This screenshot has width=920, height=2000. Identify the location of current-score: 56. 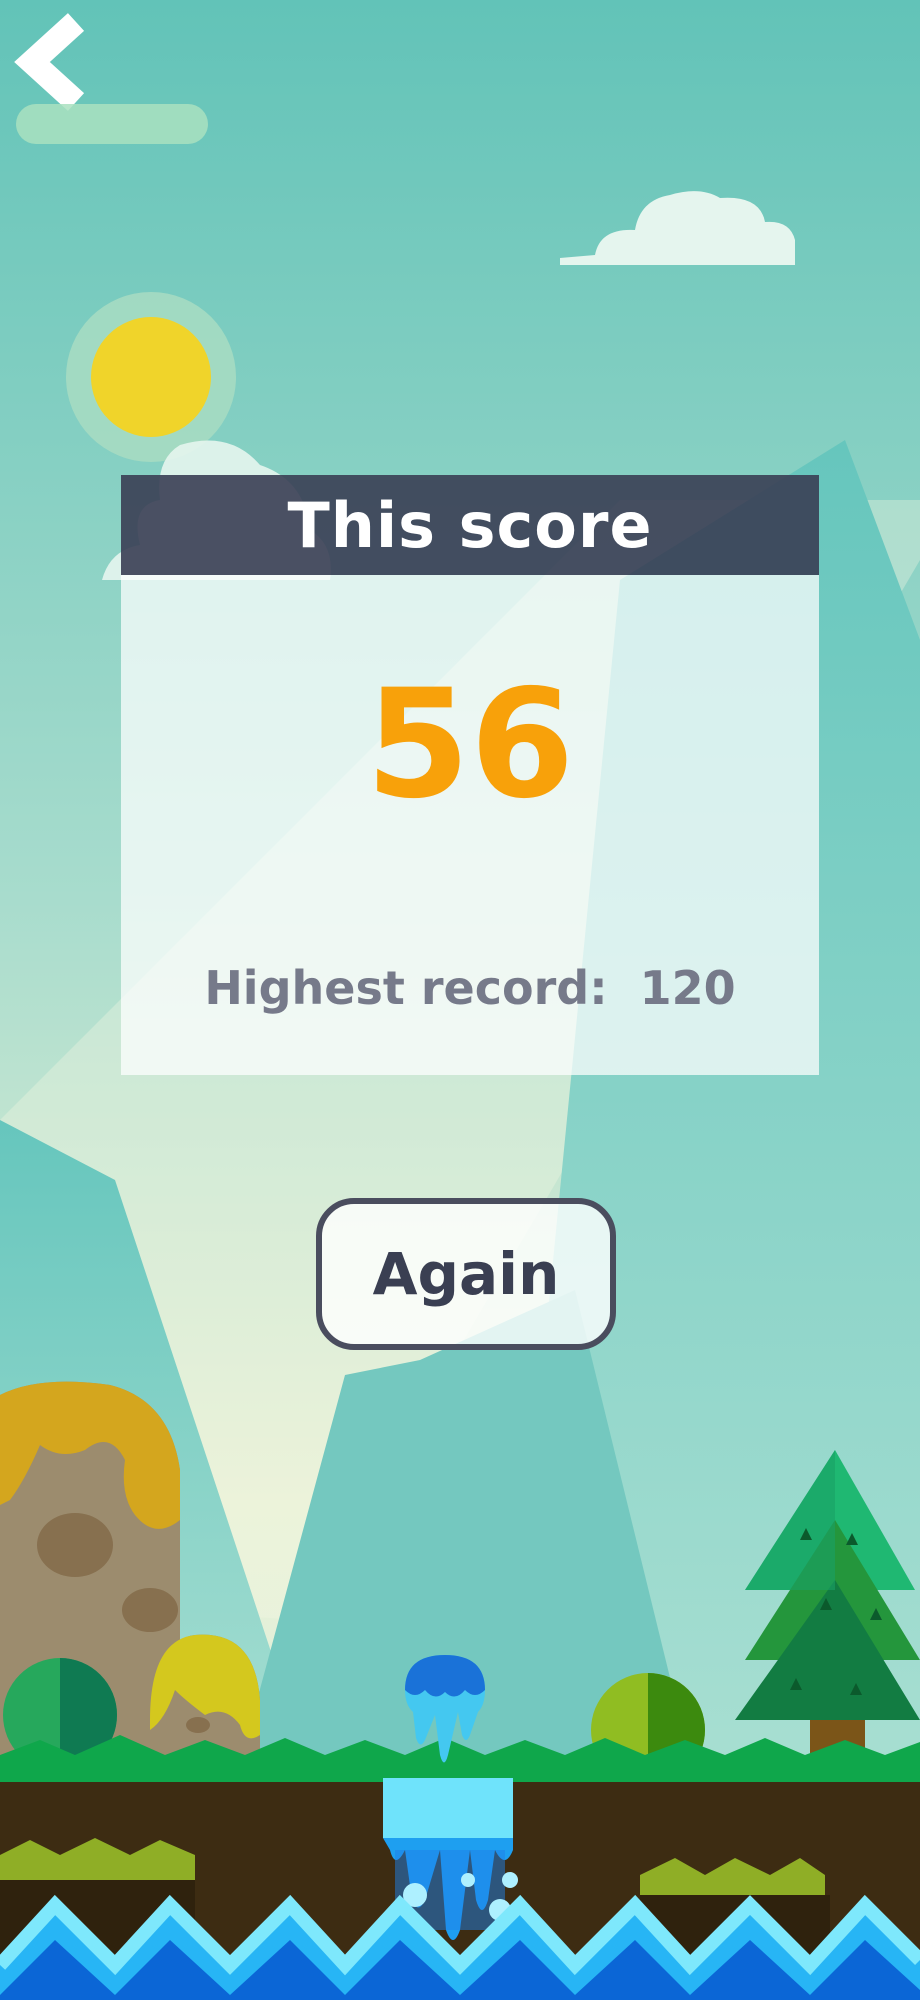
(470, 745).